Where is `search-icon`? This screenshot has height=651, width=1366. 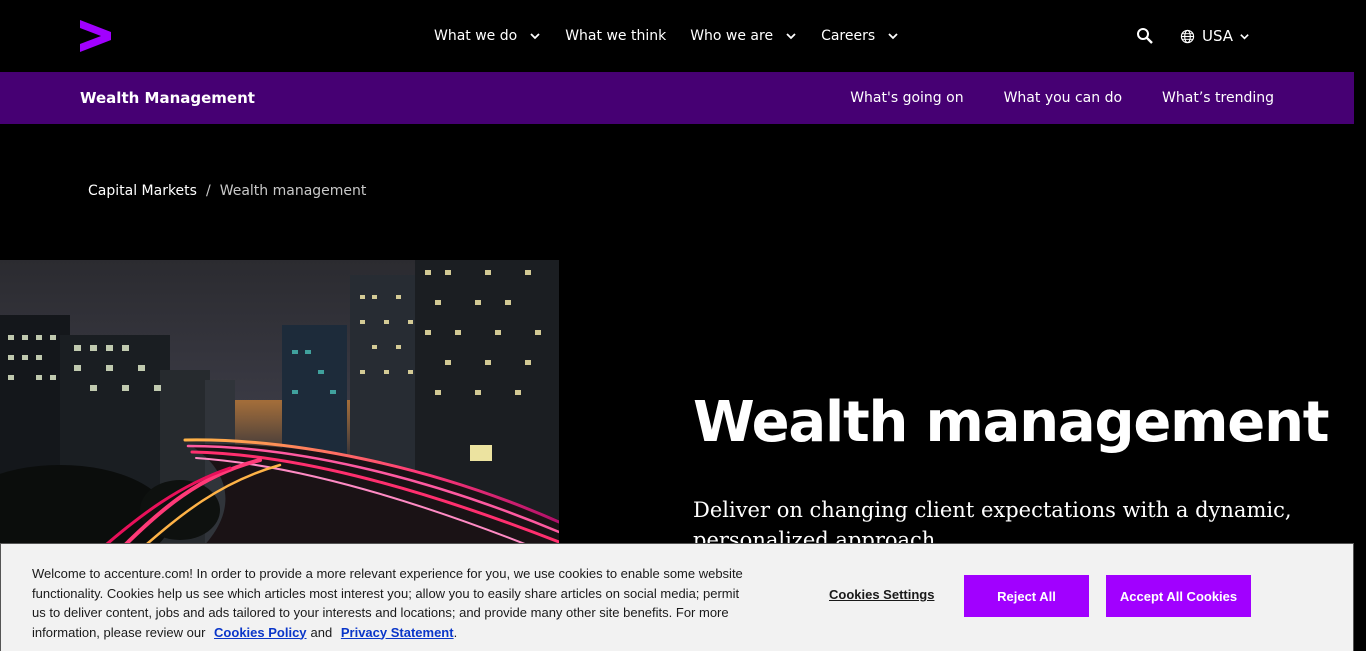 search-icon is located at coordinates (1145, 36).